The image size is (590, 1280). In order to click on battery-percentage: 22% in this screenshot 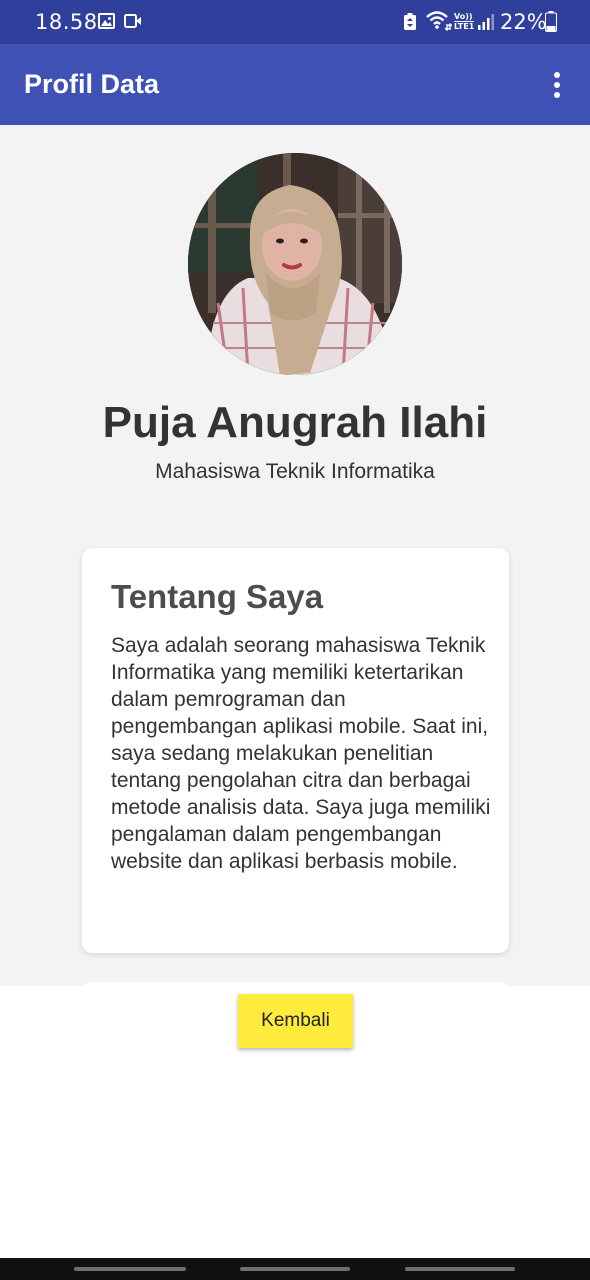, I will do `click(523, 22)`.